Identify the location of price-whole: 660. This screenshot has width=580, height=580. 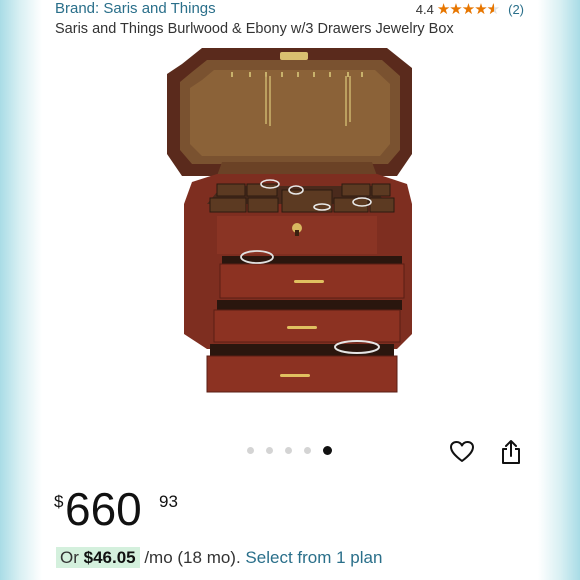
(103, 509).